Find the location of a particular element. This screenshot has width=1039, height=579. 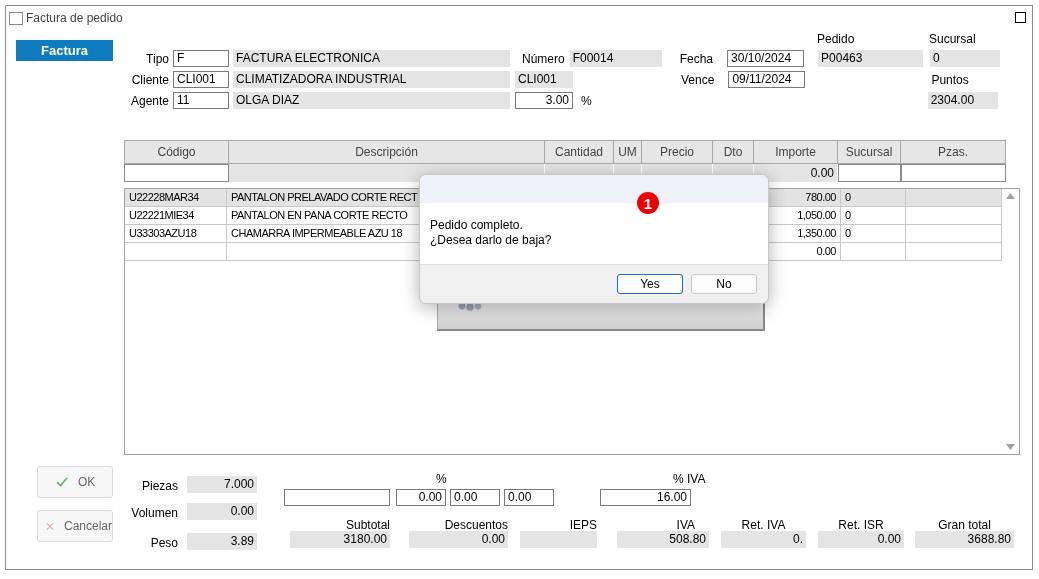

readonly-field: 7.000 is located at coordinates (222, 484).